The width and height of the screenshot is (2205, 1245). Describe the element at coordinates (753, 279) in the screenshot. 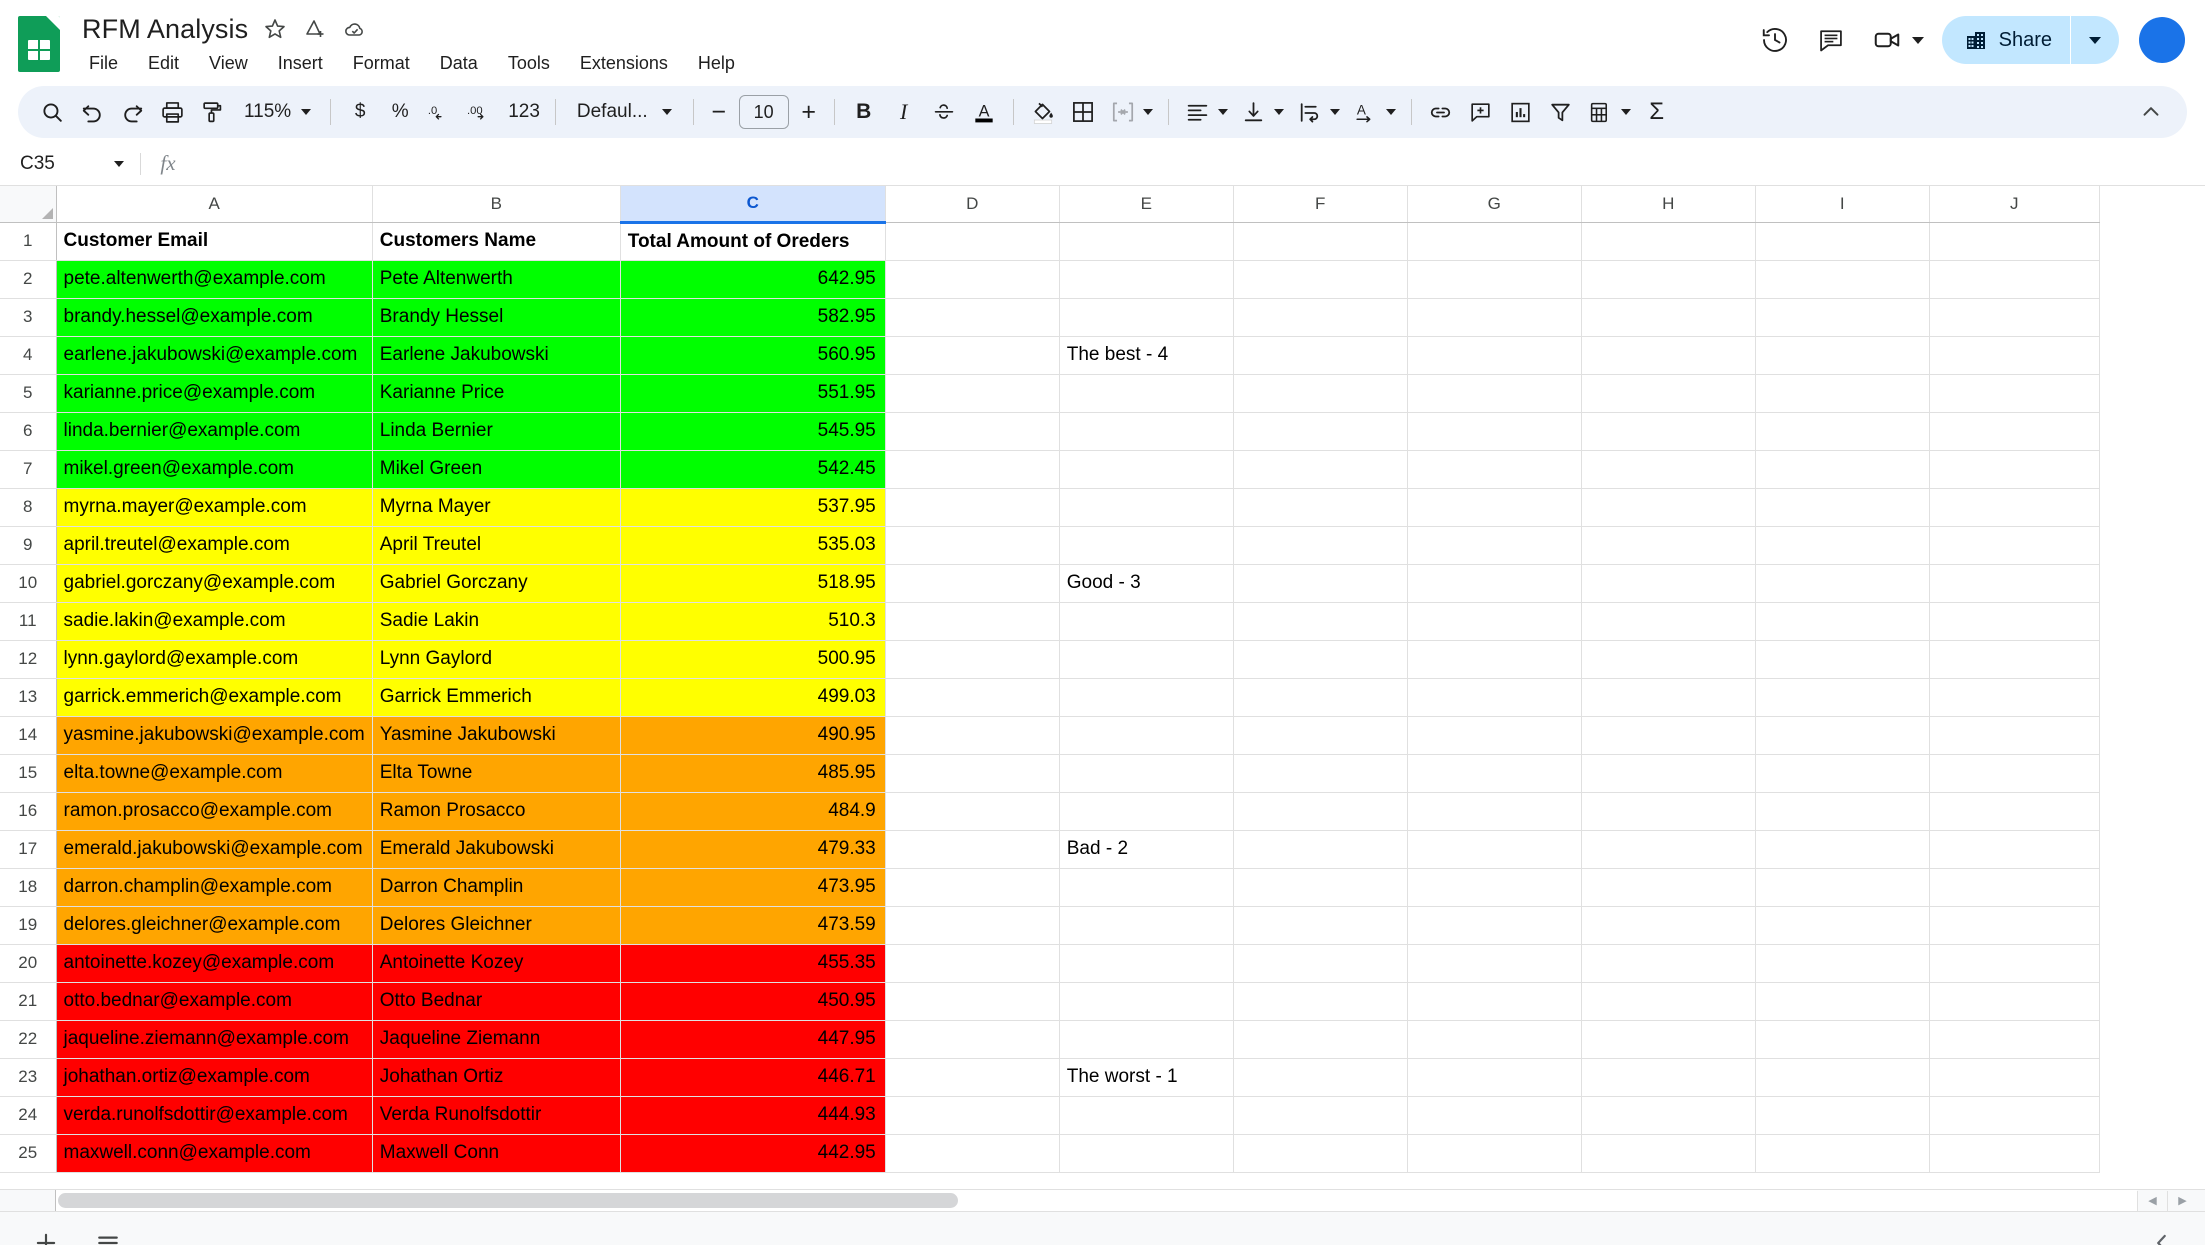

I see `cell-c2: 642.95` at that location.